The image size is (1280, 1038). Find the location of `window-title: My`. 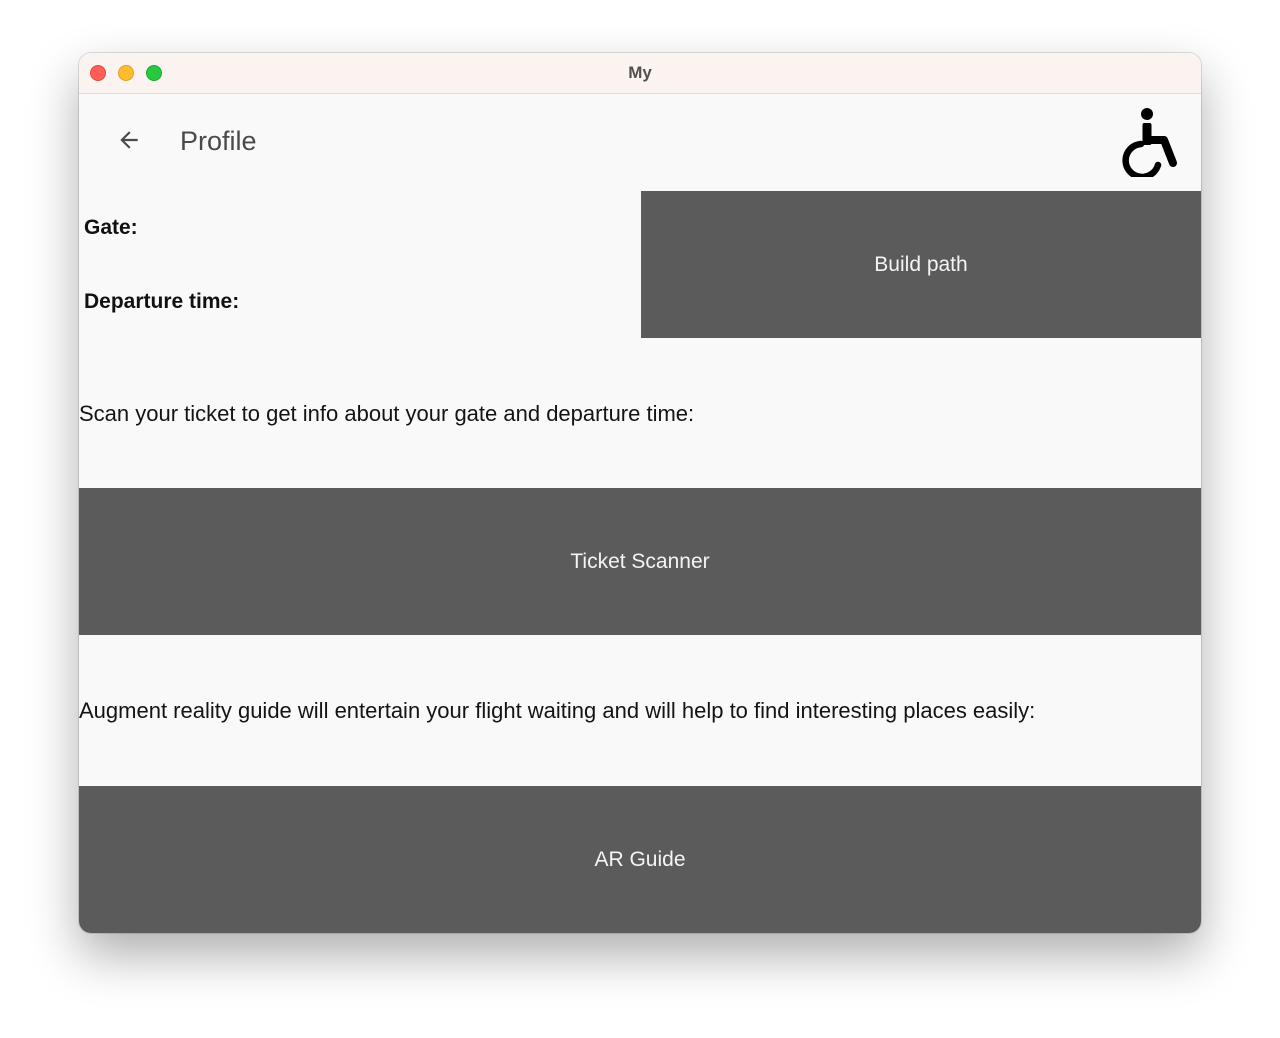

window-title: My is located at coordinates (640, 72).